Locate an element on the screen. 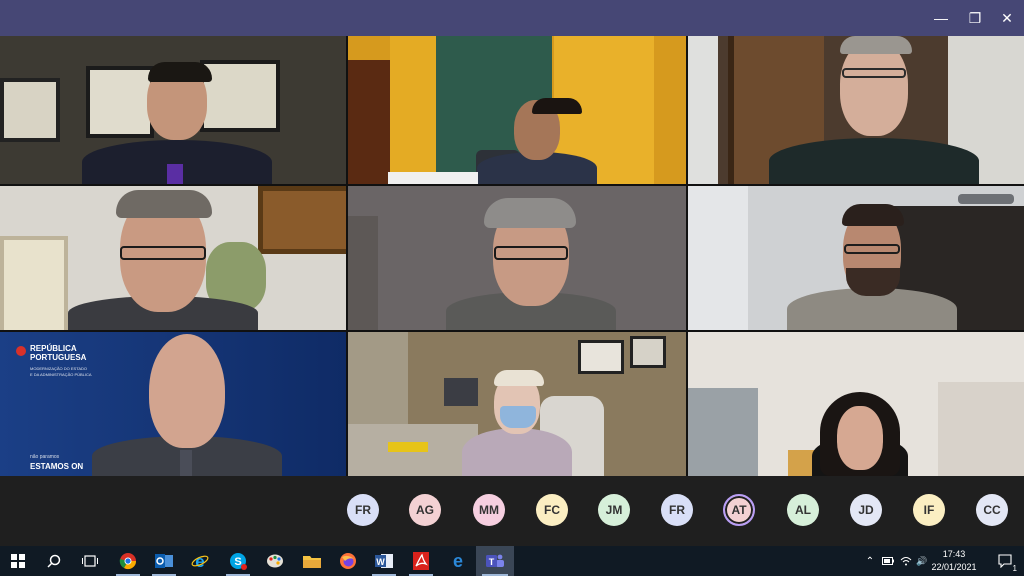  svg-text: T is located at coordinates (492, 562).